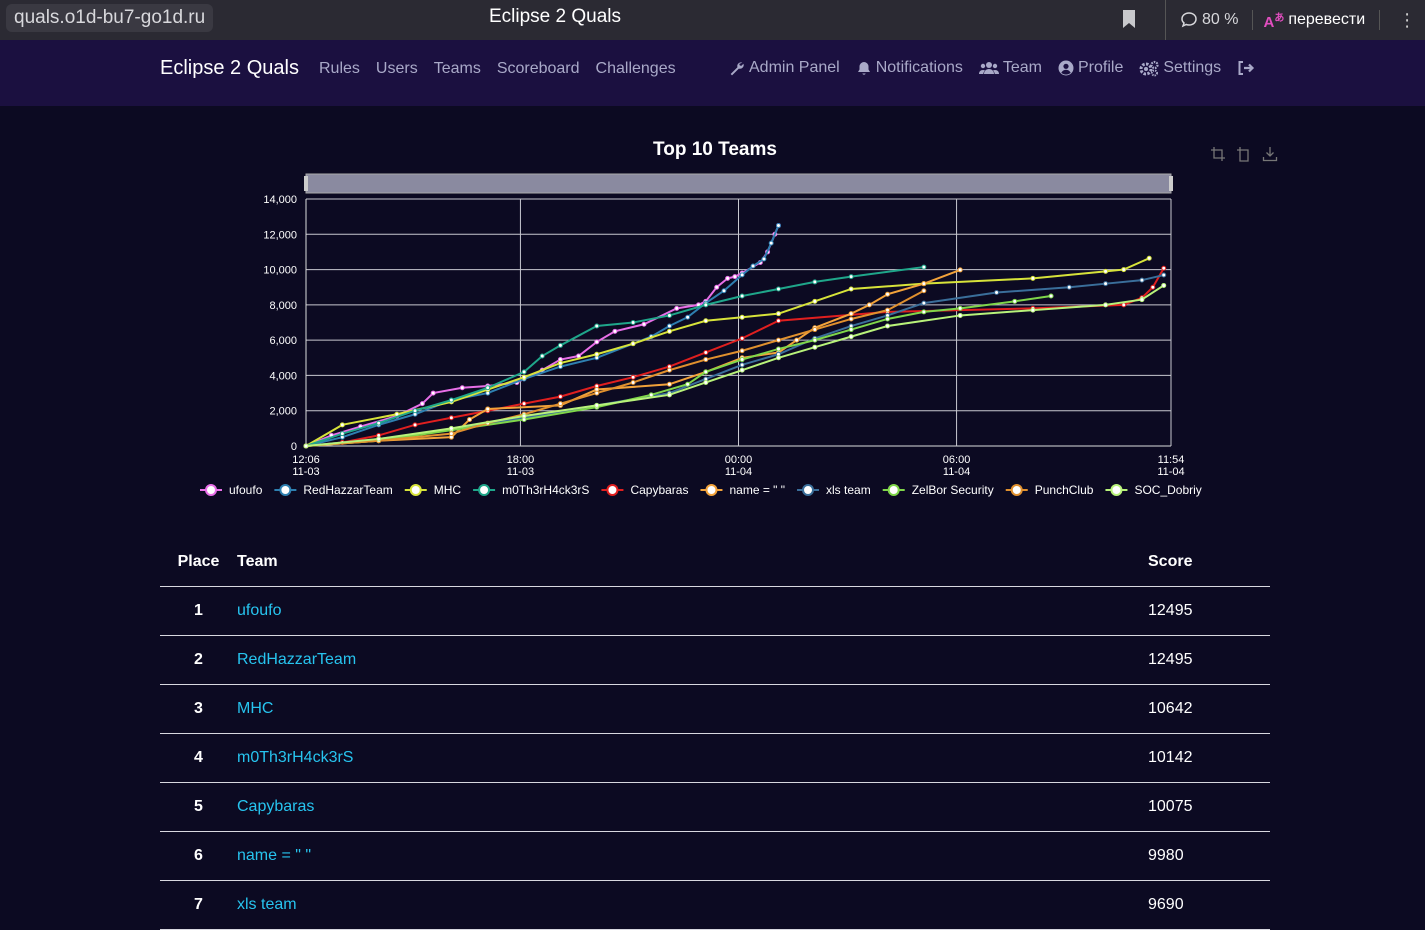 The width and height of the screenshot is (1425, 930). Describe the element at coordinates (259, 610) in the screenshot. I see `team-link: ufoufo` at that location.